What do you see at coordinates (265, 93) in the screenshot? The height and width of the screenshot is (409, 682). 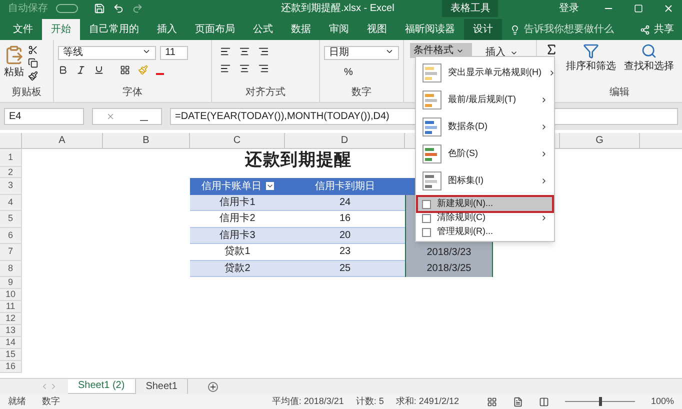 I see `group-label: 对齐方式` at bounding box center [265, 93].